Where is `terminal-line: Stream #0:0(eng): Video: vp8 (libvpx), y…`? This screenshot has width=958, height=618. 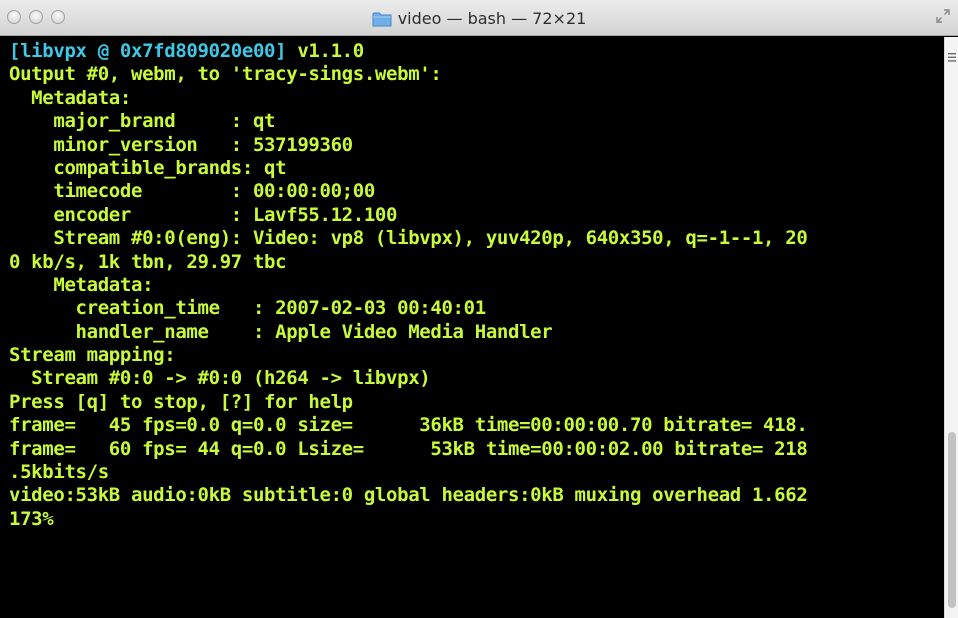 terminal-line: Stream #0:0(eng): Video: vp8 (libvpx), y… is located at coordinates (408, 238).